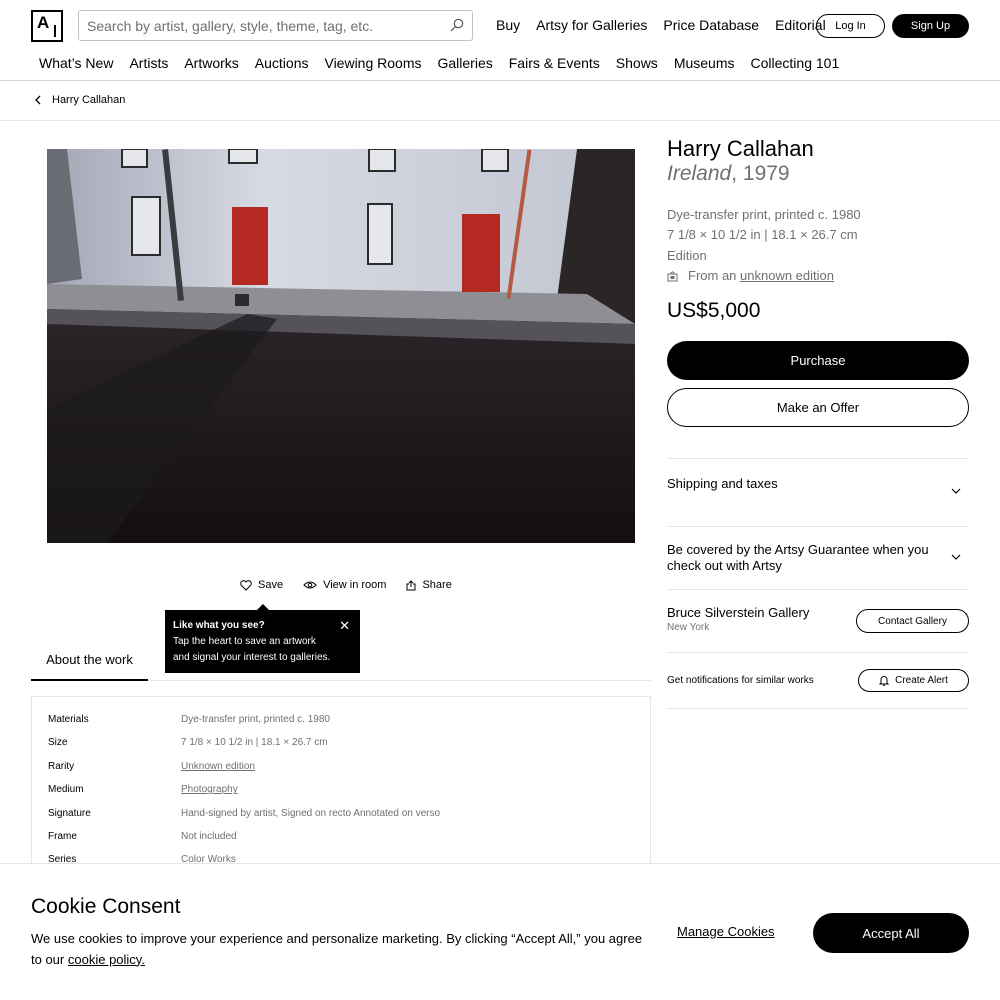  Describe the element at coordinates (712, 275) in the screenshot. I see `edition-prefix: From an` at that location.